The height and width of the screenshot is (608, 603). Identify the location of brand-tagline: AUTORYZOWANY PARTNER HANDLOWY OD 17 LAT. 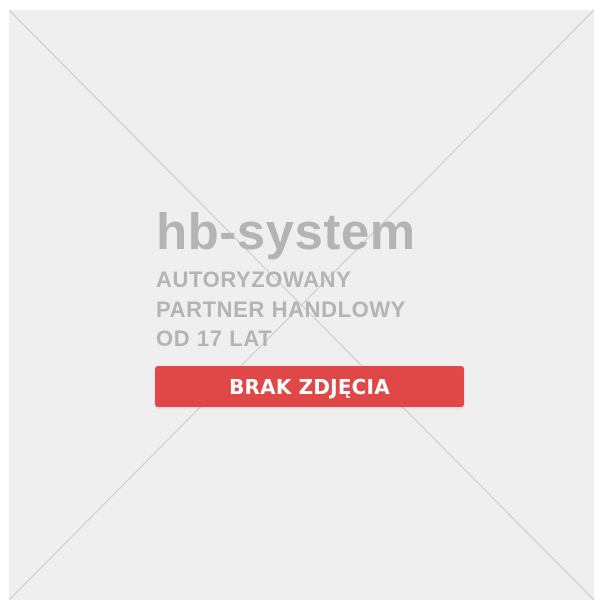
(281, 309).